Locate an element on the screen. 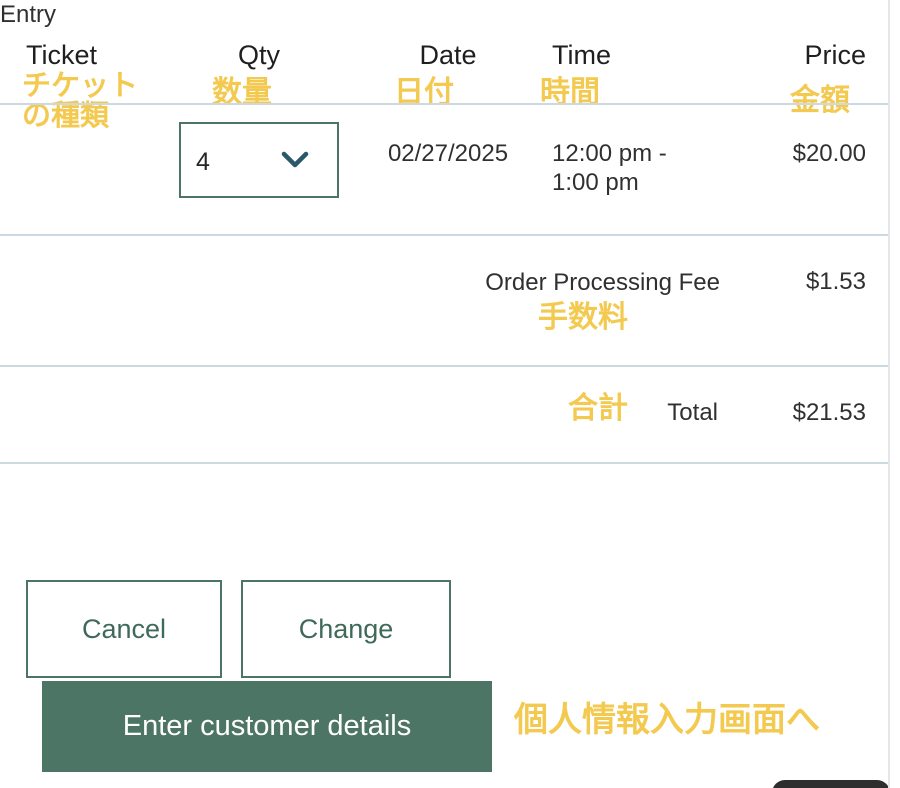 The width and height of the screenshot is (900, 788). cancel-button: Cancel is located at coordinates (124, 629).